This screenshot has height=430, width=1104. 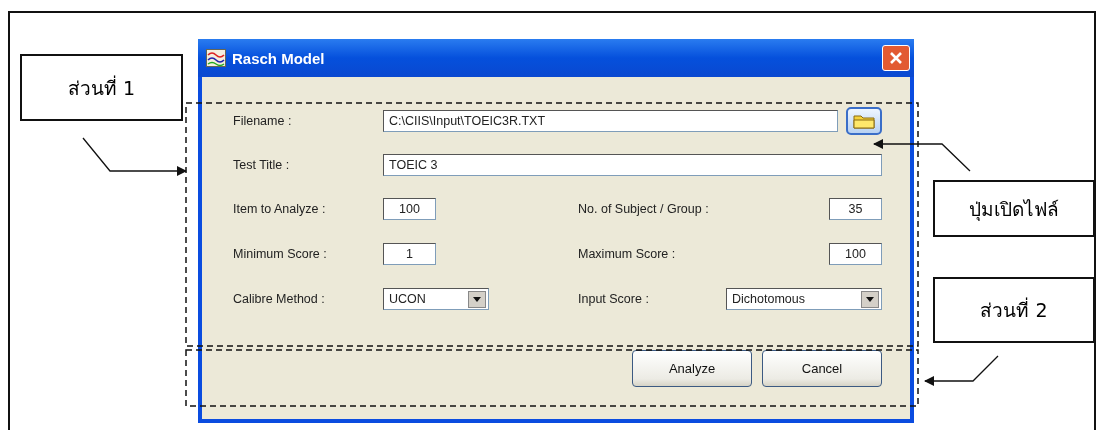 I want to click on browse-button, so click(x=864, y=121).